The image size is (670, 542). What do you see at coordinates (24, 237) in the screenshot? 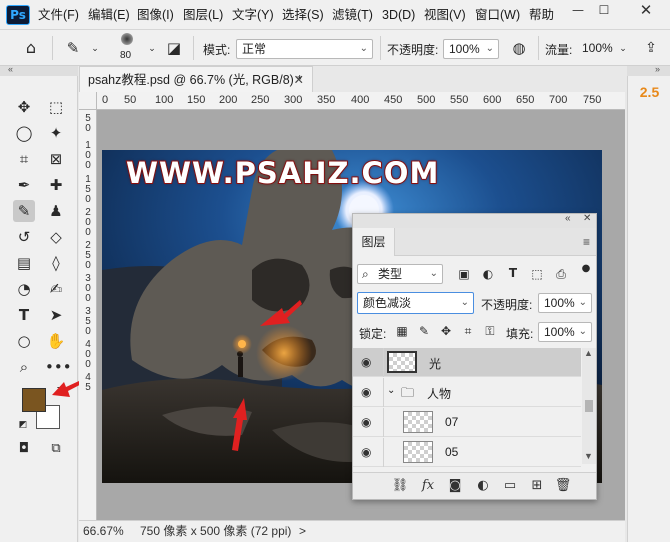
I see `history-brush-icon: ↺` at bounding box center [24, 237].